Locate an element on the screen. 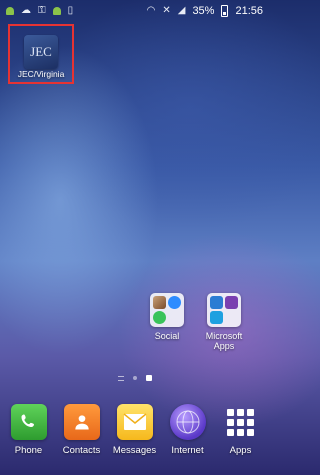  social-folder-icon is located at coordinates (167, 310).